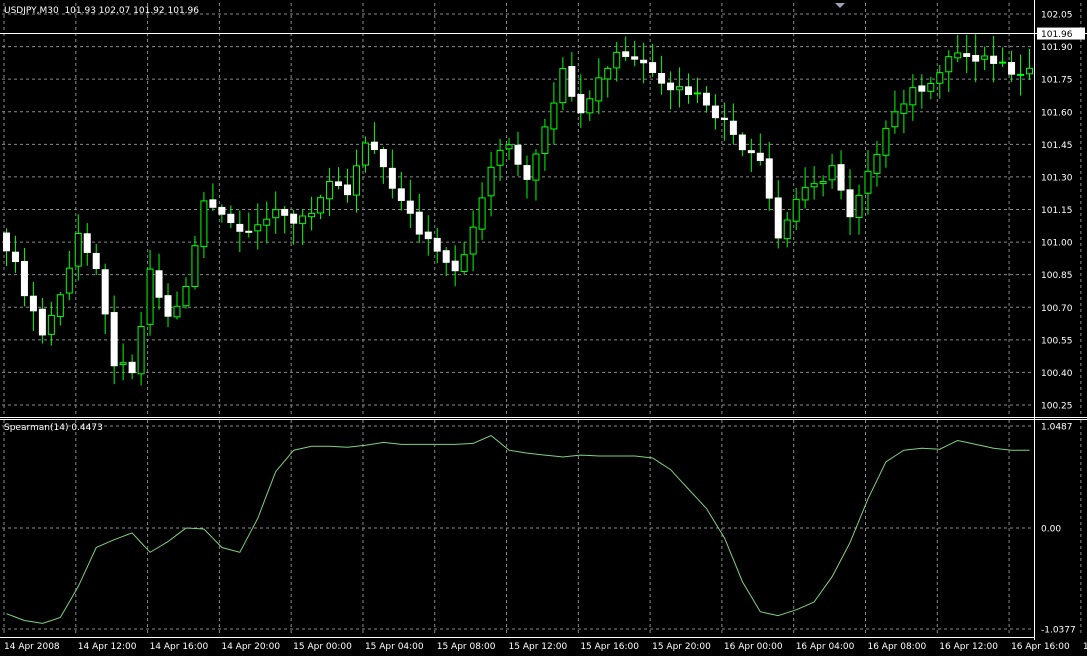 This screenshot has height=656, width=1087. I want to click on price-tick-label: 101.45, so click(1057, 146).